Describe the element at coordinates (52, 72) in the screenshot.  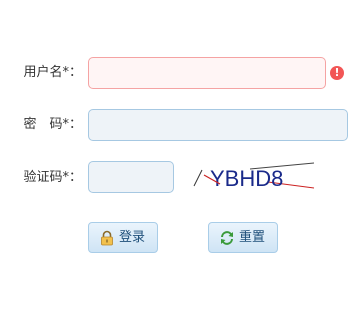
I see `username-label: 用户名*：` at that location.